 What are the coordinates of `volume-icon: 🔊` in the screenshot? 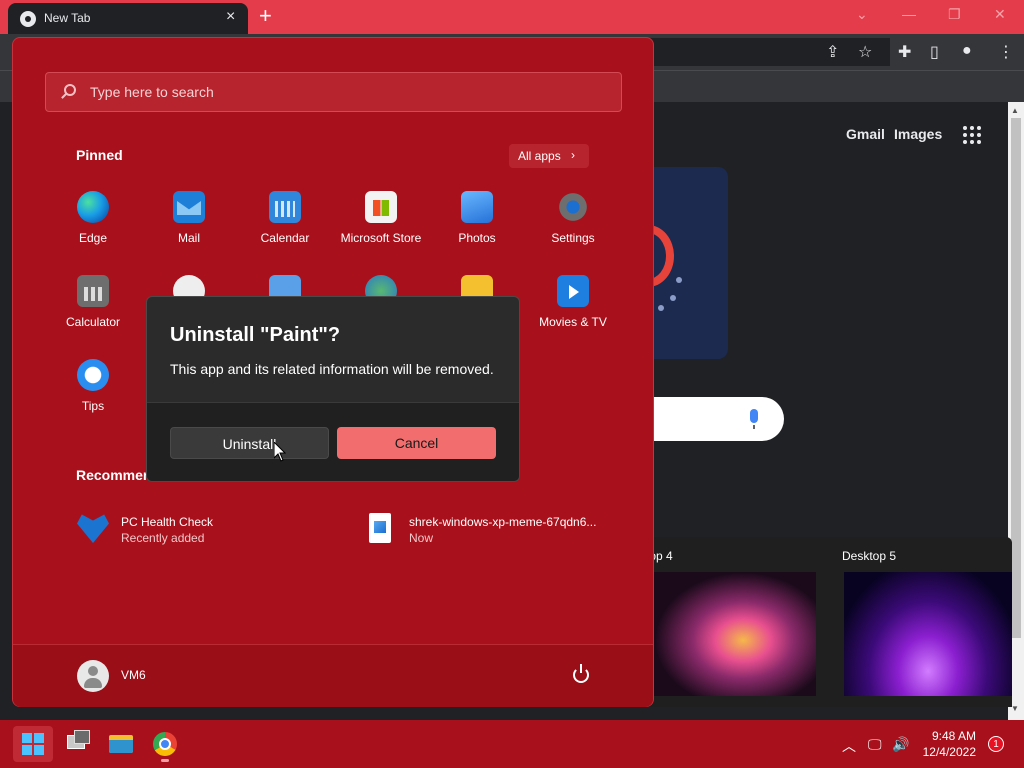 It's located at (900, 744).